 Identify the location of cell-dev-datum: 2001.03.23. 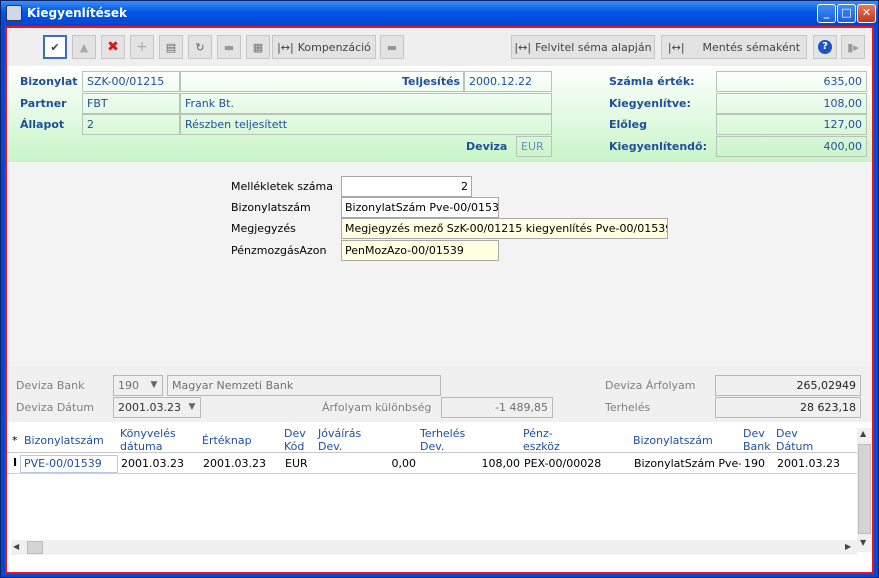
(808, 463).